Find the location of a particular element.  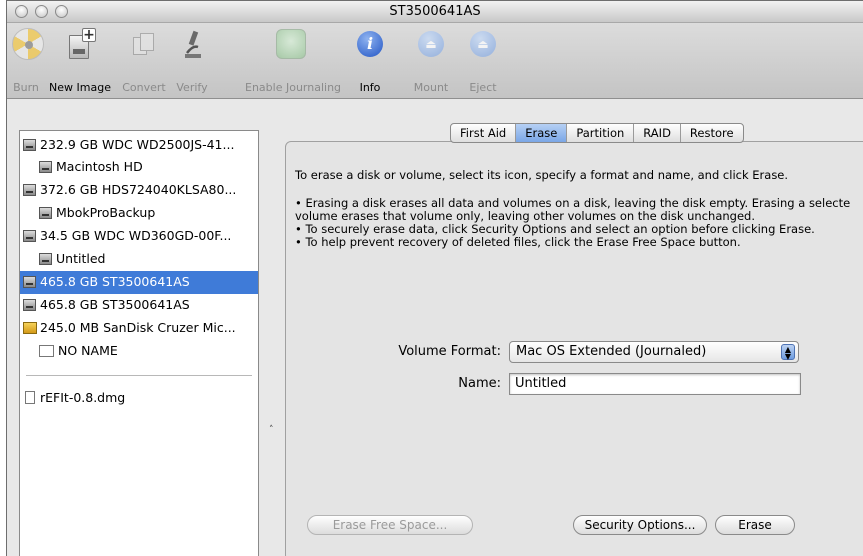

volume-format-label: Volume Format: is located at coordinates (449, 351).